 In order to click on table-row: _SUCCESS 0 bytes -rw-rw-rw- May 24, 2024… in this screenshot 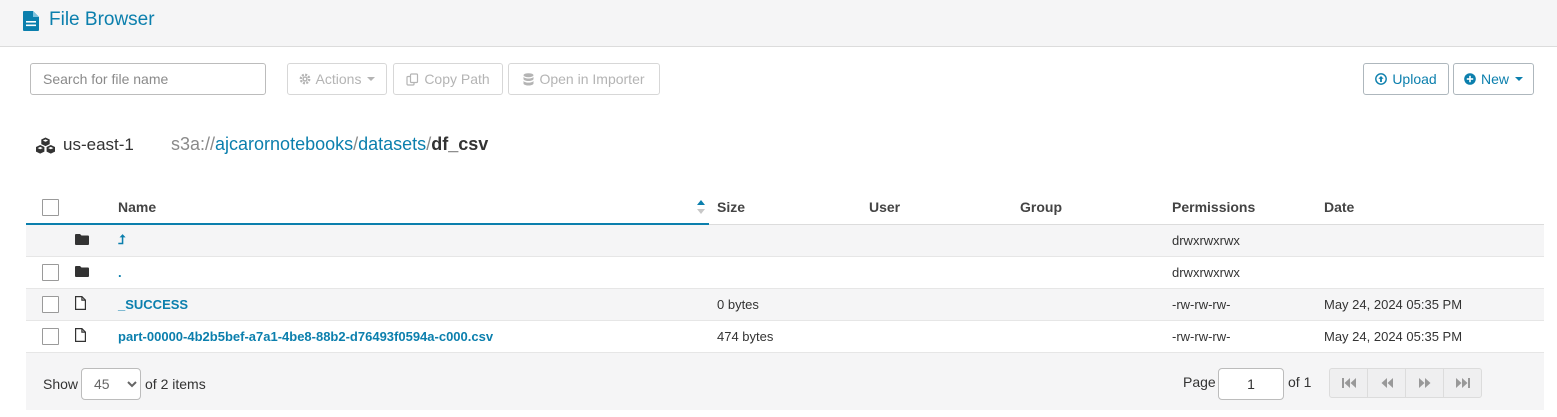, I will do `click(785, 304)`.